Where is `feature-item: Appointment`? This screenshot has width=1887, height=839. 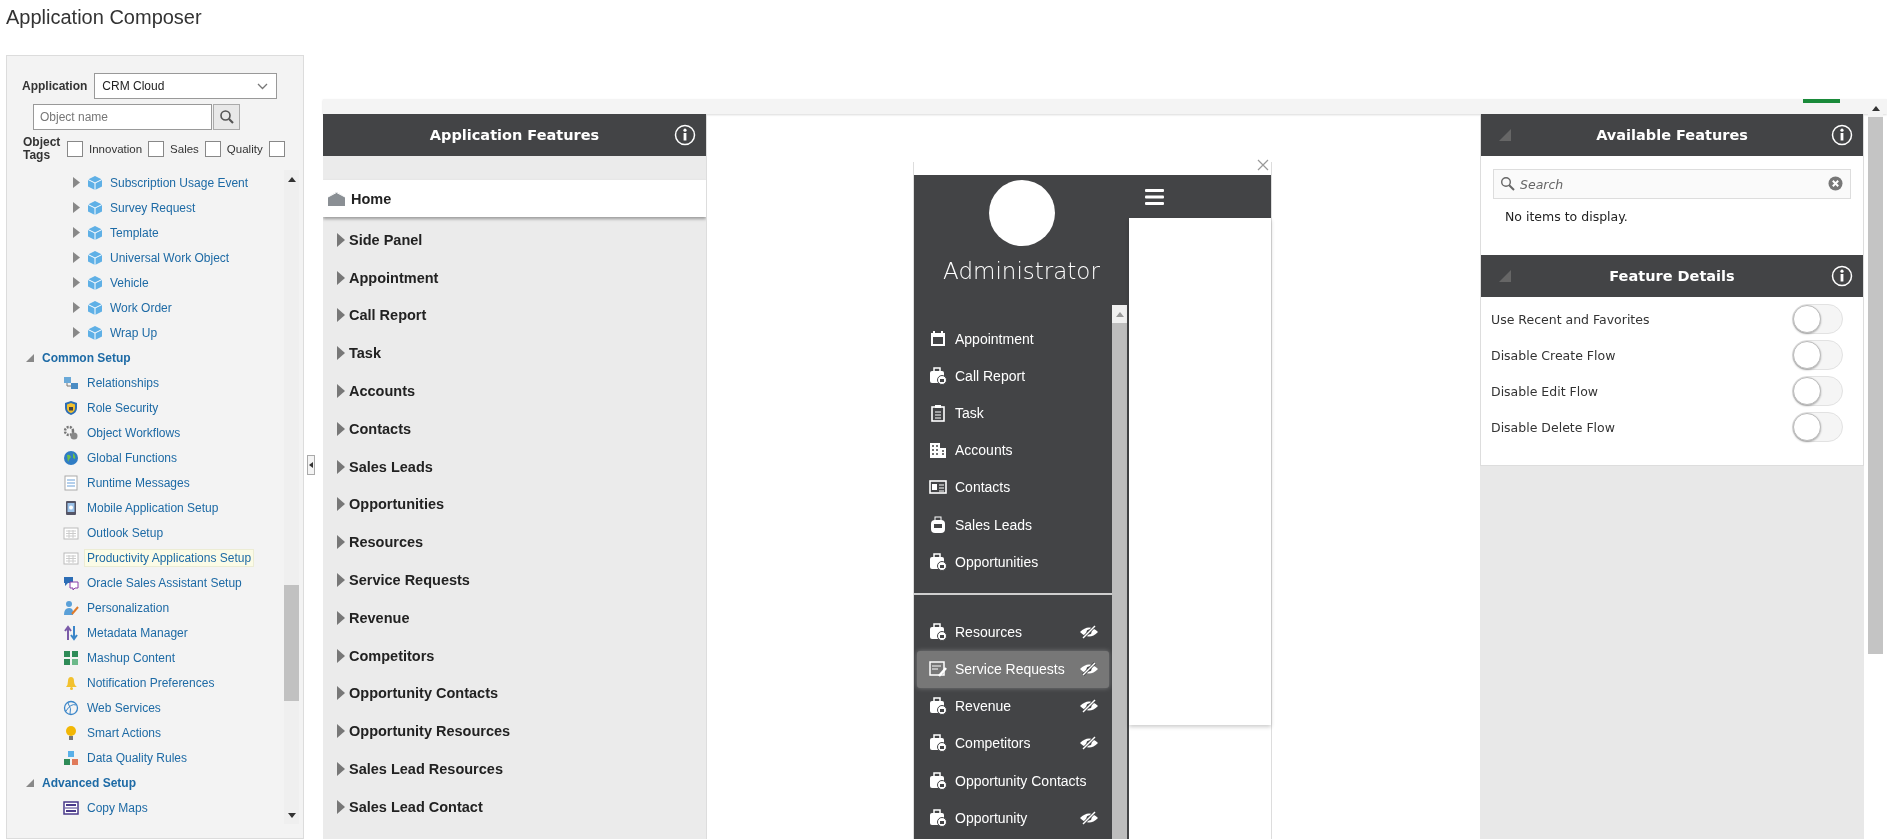 feature-item: Appointment is located at coordinates (514, 277).